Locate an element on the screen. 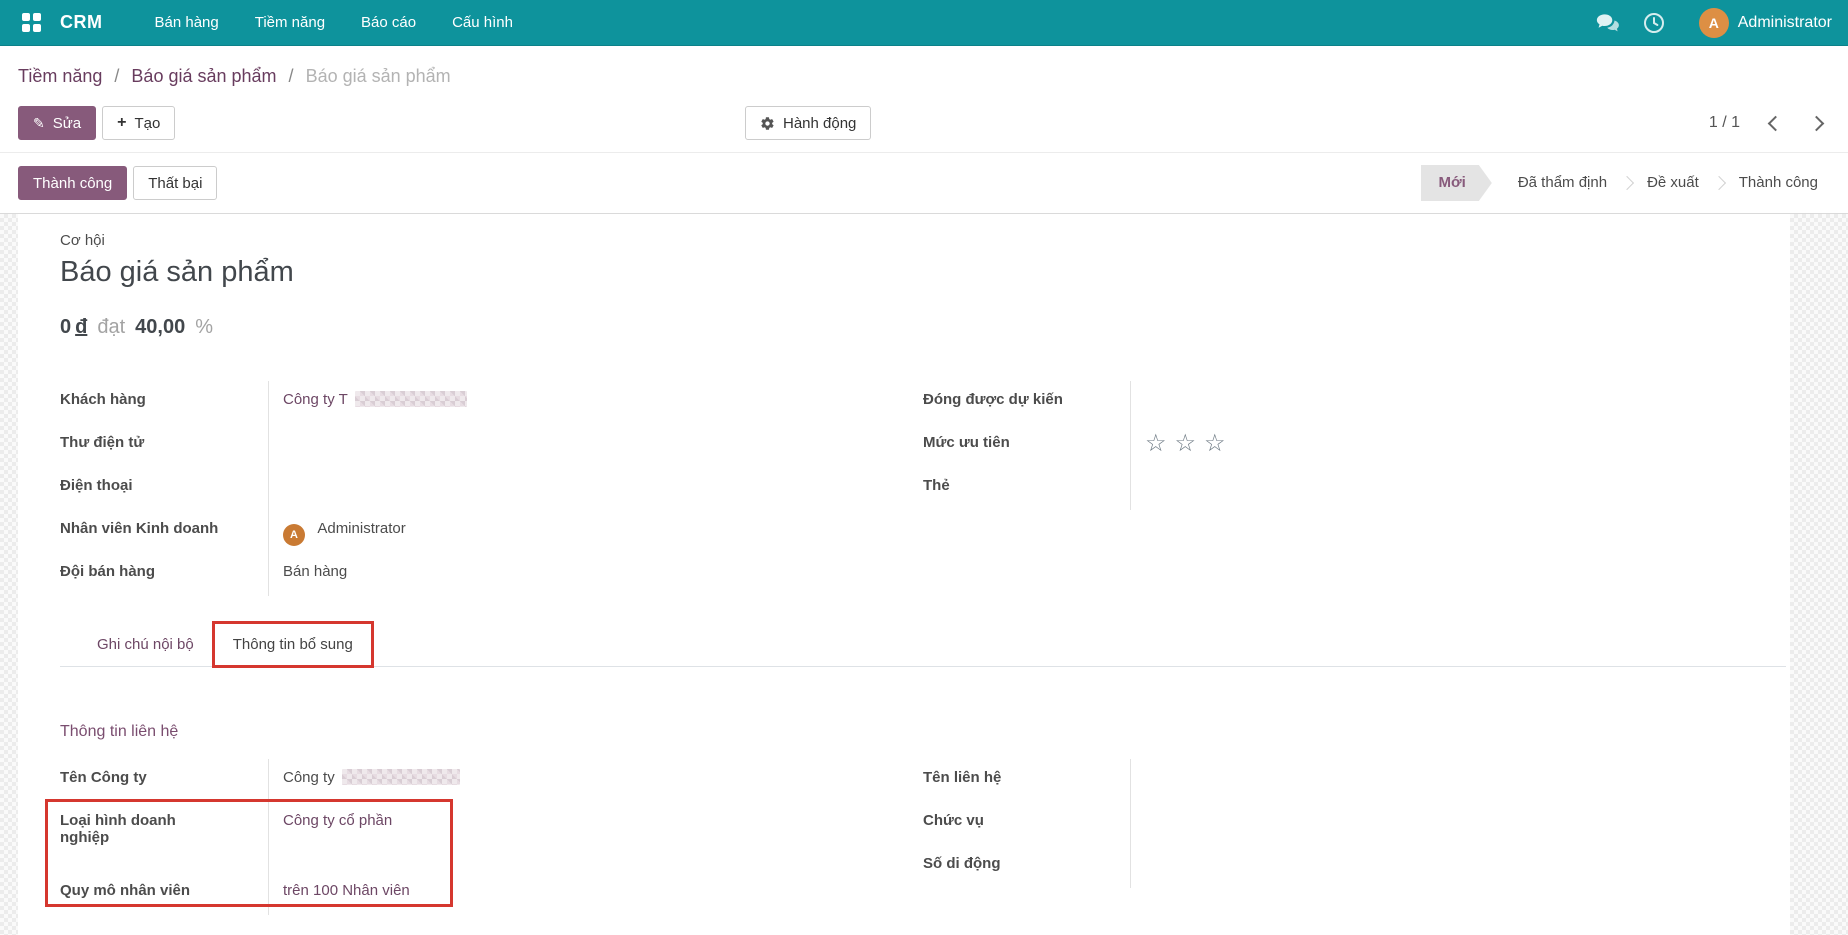 This screenshot has height=935, width=1848. pager-counter: 1 / 1 is located at coordinates (1724, 122).